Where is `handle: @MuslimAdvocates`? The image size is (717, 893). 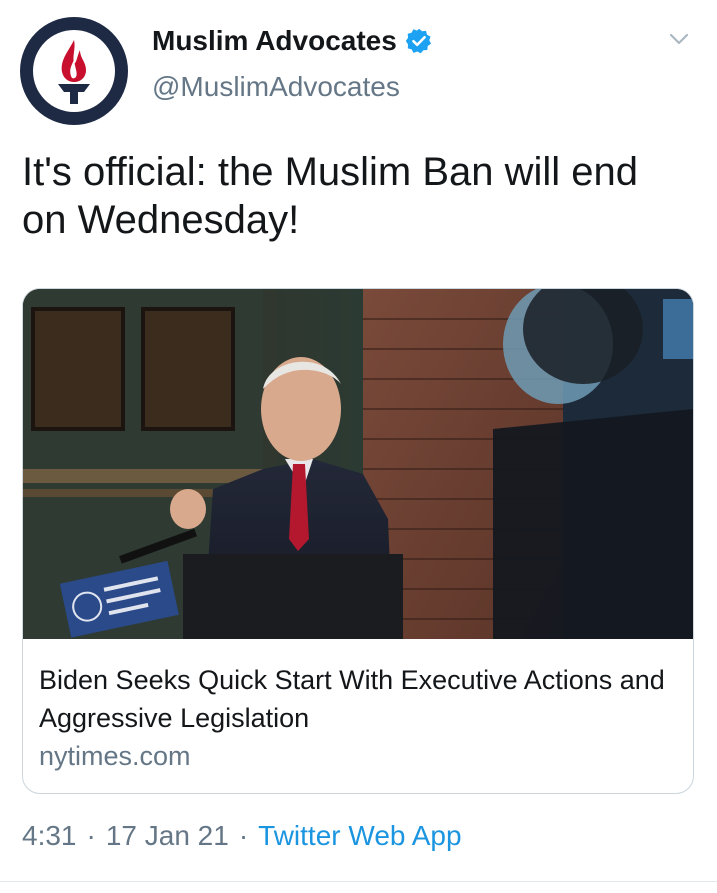
handle: @MuslimAdvocates is located at coordinates (292, 87).